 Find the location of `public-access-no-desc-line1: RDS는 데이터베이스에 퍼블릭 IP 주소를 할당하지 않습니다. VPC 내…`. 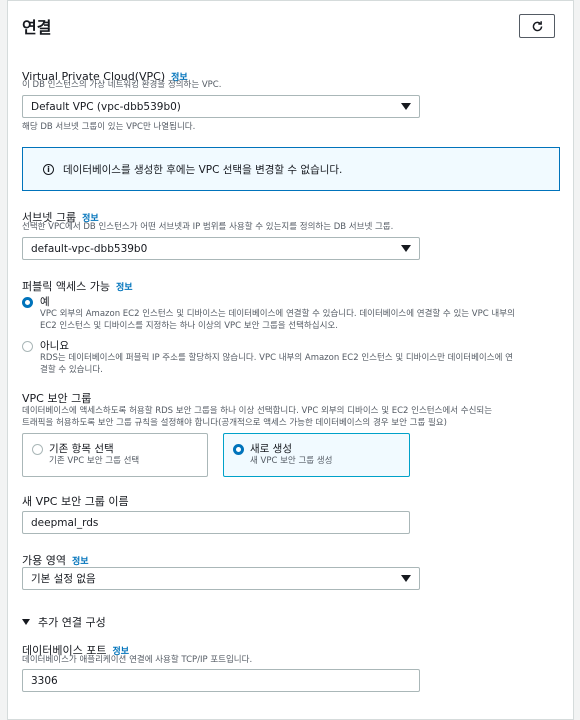

public-access-no-desc-line1: RDS는 데이터베이스에 퍼블릭 IP 주소를 할당하지 않습니다. VPC 내… is located at coordinates (276, 358).